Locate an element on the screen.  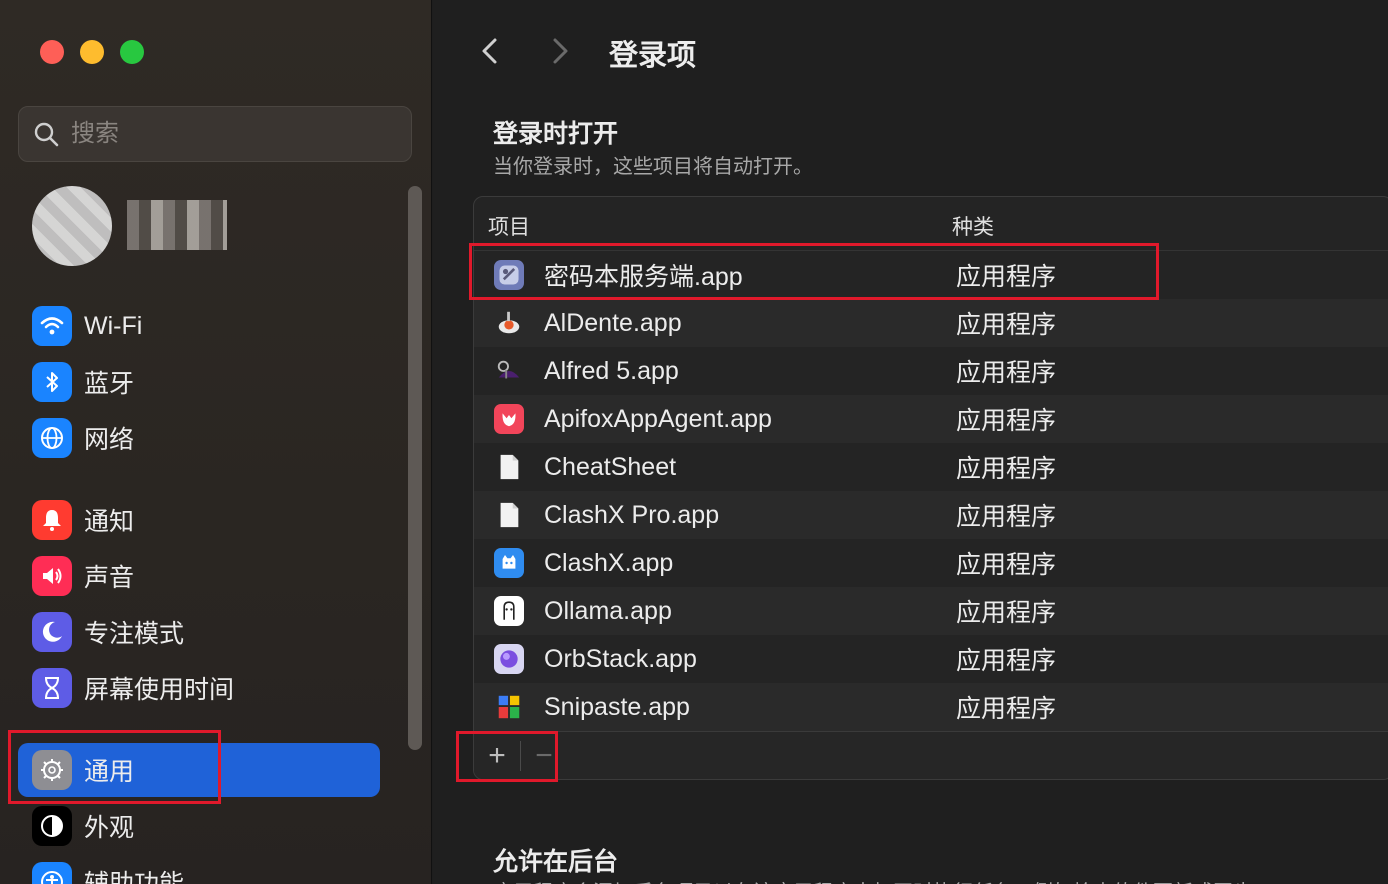
ollama-icon is located at coordinates (509, 611).